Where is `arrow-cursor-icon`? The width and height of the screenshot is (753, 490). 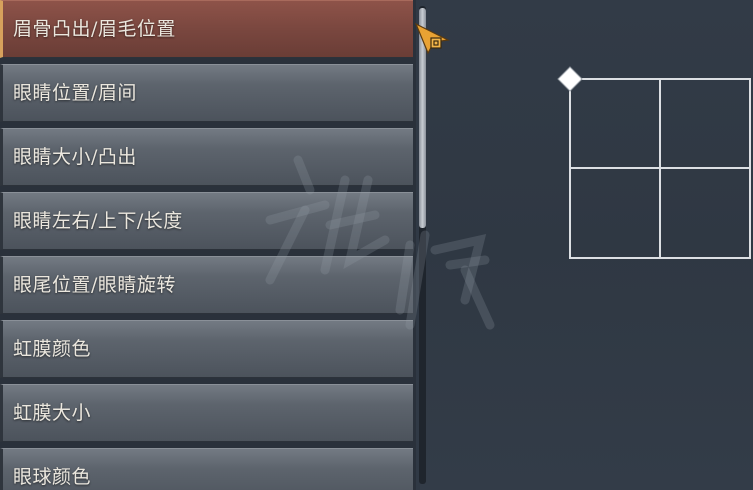
arrow-cursor-icon is located at coordinates (432, 38).